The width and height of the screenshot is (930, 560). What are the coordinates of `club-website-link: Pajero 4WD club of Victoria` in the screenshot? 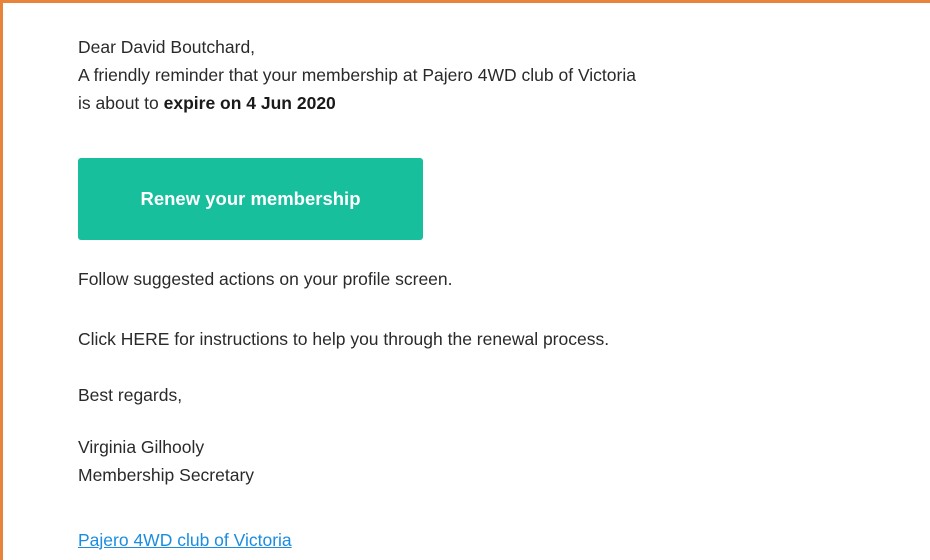 It's located at (185, 540).